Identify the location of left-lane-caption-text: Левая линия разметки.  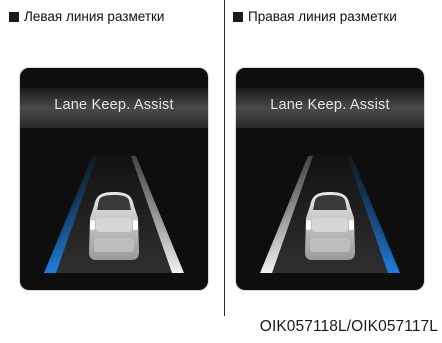
(94, 16).